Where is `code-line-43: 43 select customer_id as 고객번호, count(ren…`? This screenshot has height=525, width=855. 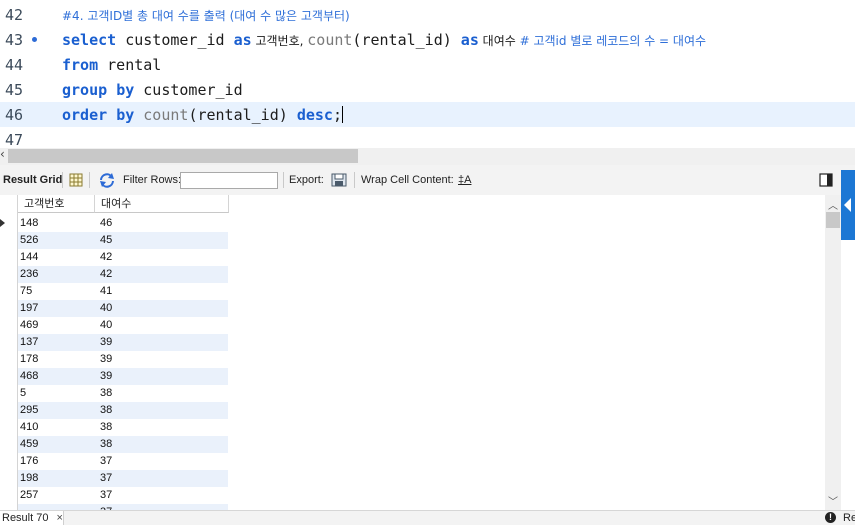
code-line-43: 43 select customer_id as 고객번호, count(ren… is located at coordinates (427, 39).